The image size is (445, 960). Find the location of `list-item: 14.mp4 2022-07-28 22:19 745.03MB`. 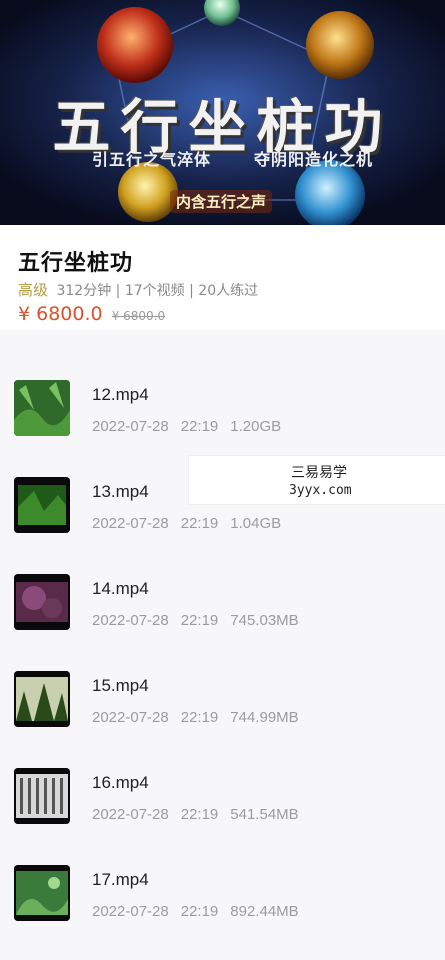

list-item: 14.mp4 2022-07-28 22:19 745.03MB is located at coordinates (222, 577).